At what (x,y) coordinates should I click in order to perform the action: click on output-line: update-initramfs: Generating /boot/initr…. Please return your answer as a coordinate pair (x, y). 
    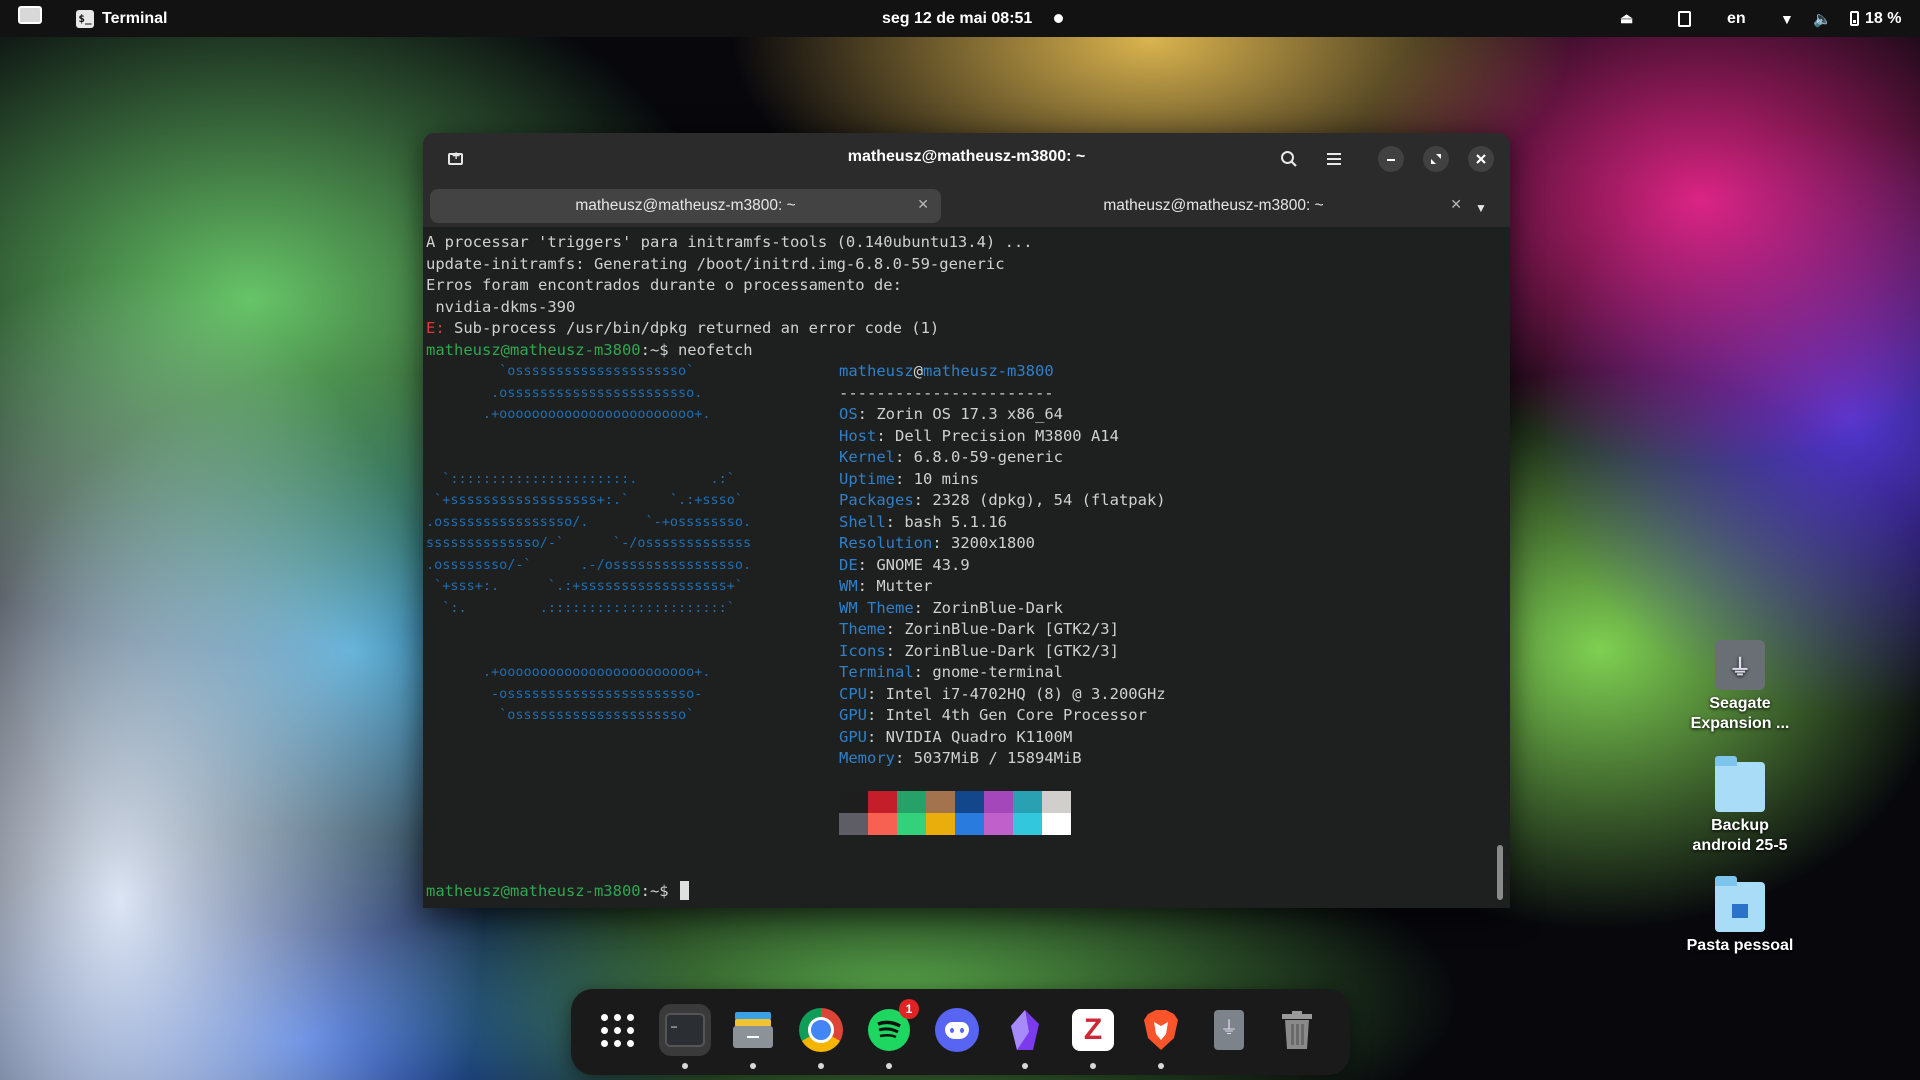
    Looking at the image, I should click on (715, 263).